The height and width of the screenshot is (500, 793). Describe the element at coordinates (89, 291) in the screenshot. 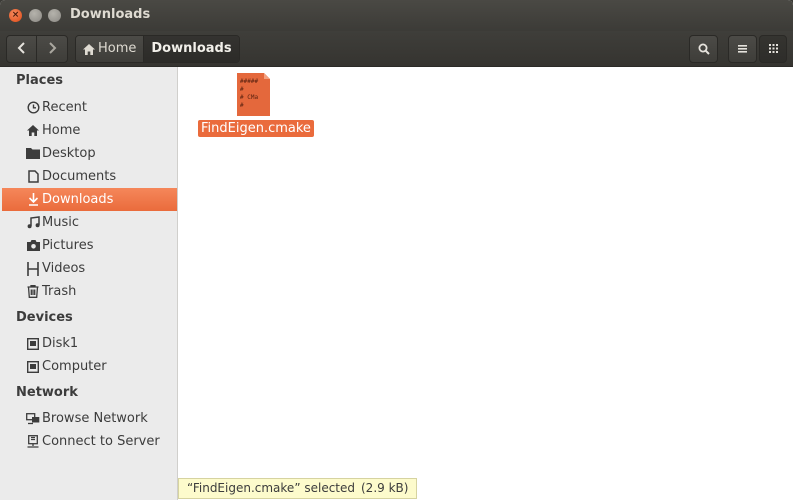

I see `sidebar-item-trash: Trash` at that location.